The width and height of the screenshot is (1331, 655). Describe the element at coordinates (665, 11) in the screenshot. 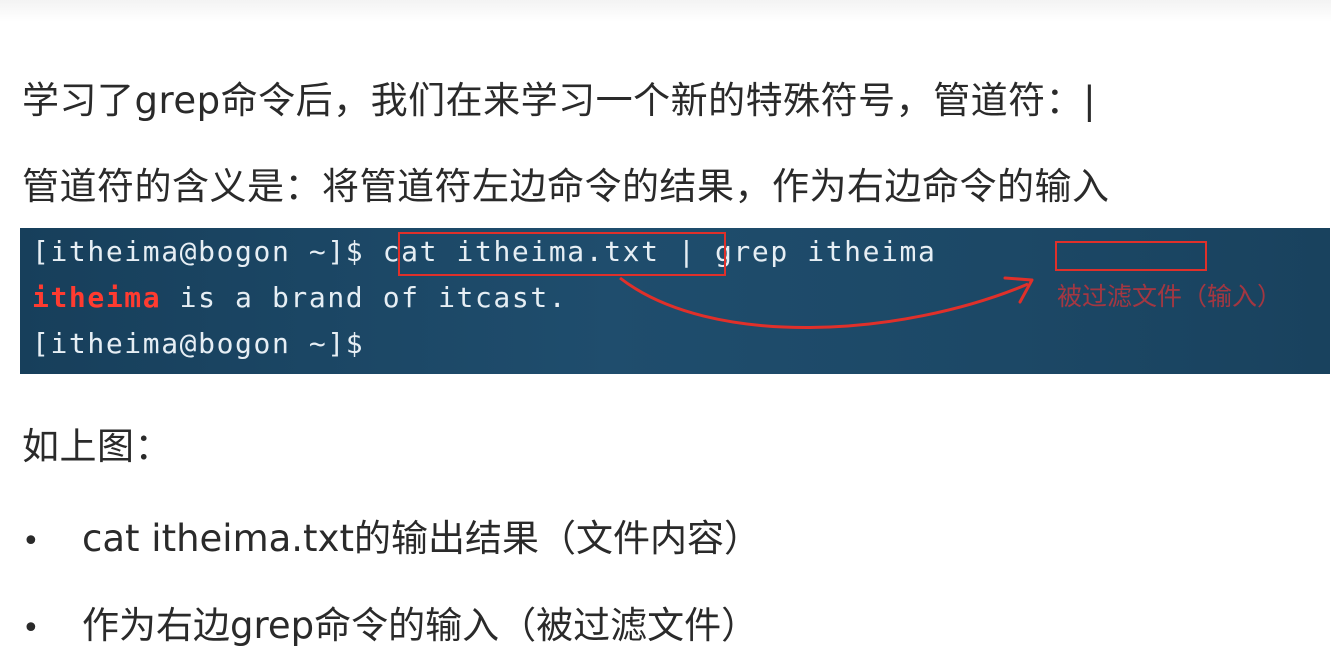

I see `top-shade` at that location.